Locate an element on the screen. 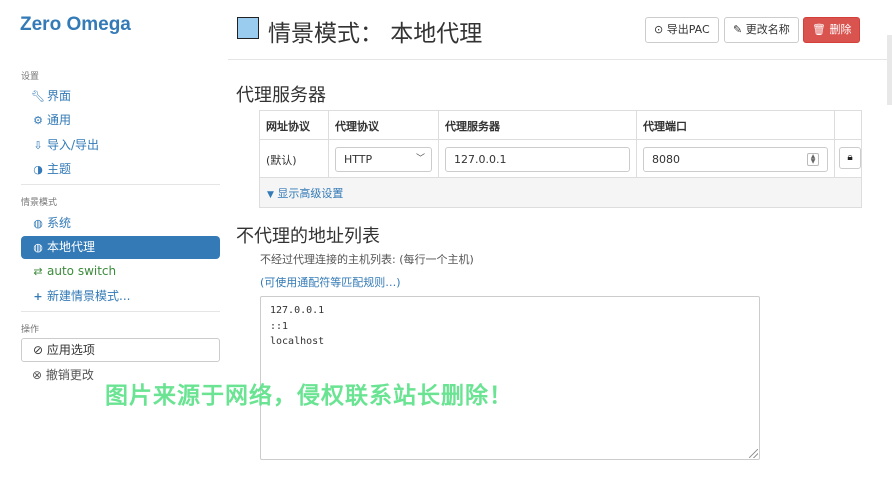 The width and height of the screenshot is (892, 500). trash-icon: 🗑︎ is located at coordinates (819, 29).